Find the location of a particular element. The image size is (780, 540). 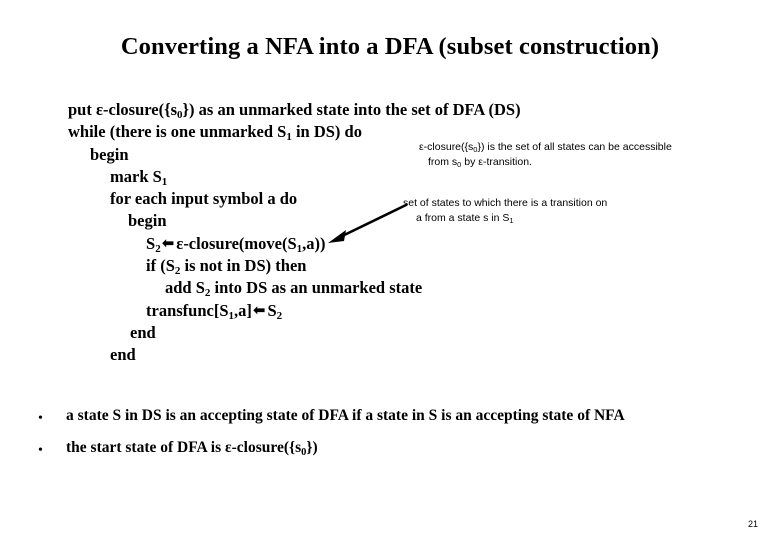

code-text: ,a)) is located at coordinates (314, 243).